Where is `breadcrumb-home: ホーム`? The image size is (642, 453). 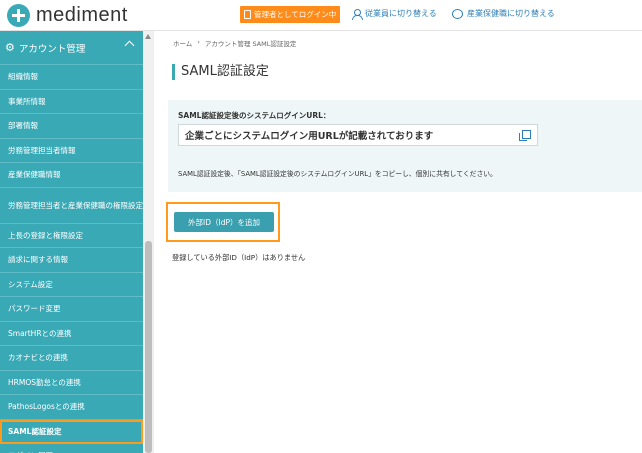 breadcrumb-home: ホーム is located at coordinates (182, 43).